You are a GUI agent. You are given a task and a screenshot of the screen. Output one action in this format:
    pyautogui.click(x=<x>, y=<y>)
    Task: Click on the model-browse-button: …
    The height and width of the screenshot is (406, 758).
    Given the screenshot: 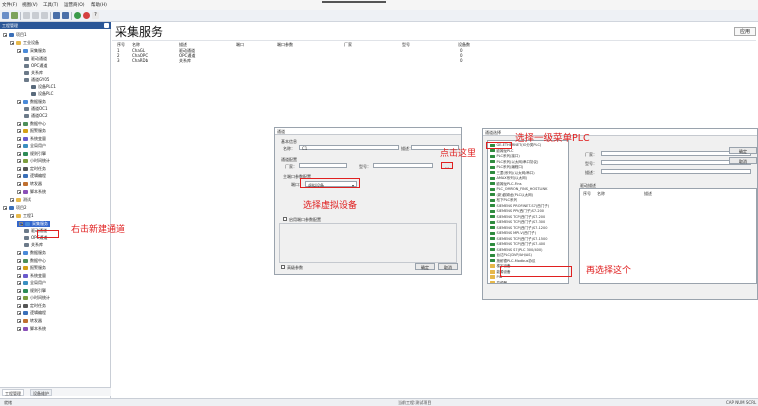 What is the action you would take?
    pyautogui.click(x=447, y=165)
    